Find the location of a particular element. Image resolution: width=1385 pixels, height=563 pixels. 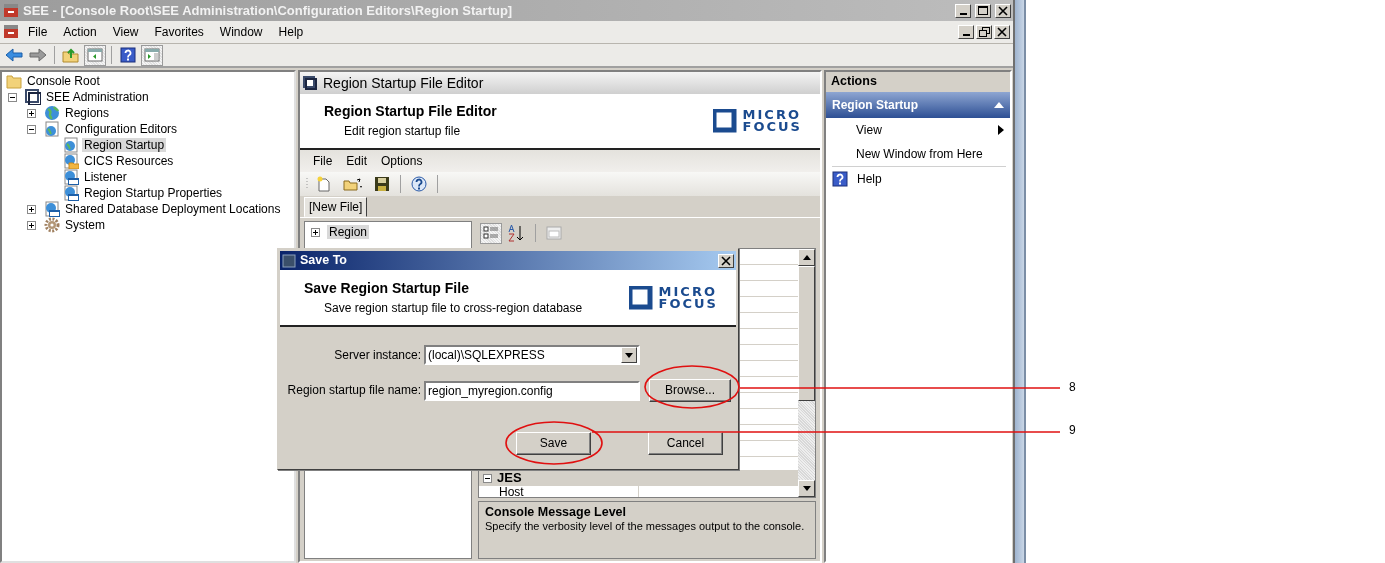

description-text: Specify the verbosity level of the messages output to the console. is located at coordinates (645, 527).